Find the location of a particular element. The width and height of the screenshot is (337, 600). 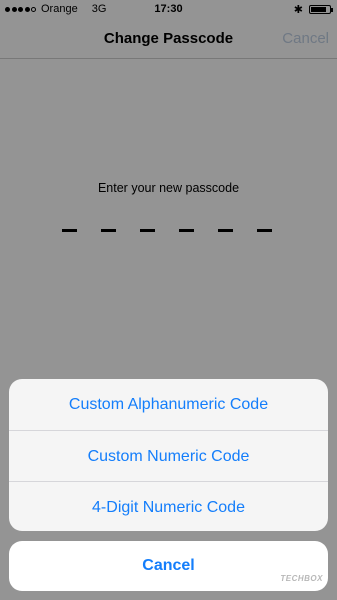

option-custom-numeric-code: Custom Numeric Code is located at coordinates (168, 456).